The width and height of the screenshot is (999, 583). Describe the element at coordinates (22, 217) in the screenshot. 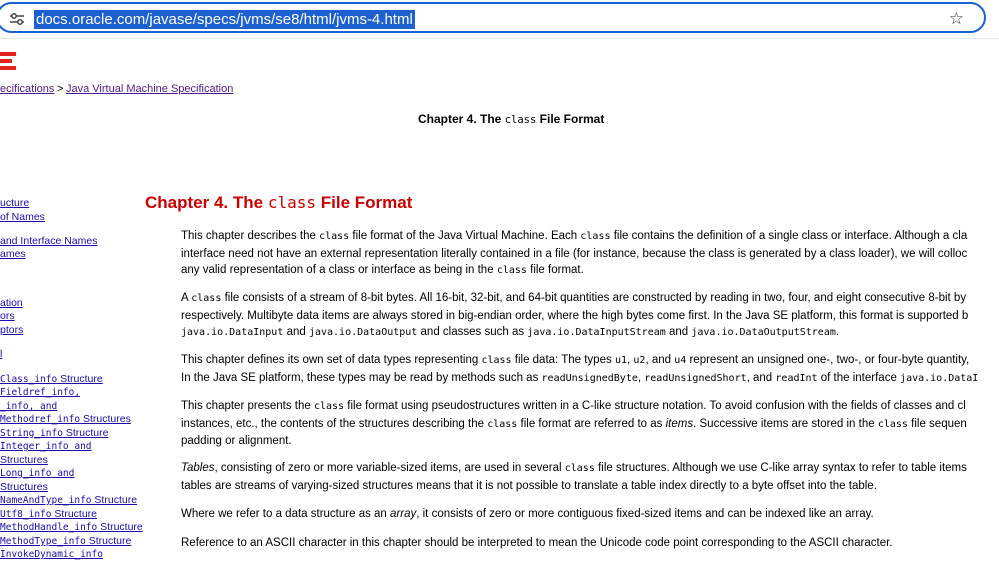

I see `toc-link: of Names` at that location.